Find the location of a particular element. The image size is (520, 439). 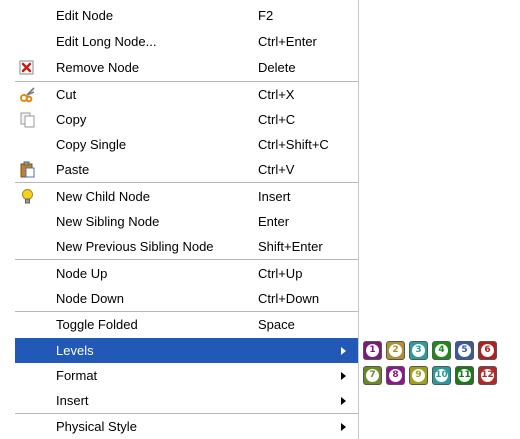

menu-item-label: Insert is located at coordinates (72, 400).